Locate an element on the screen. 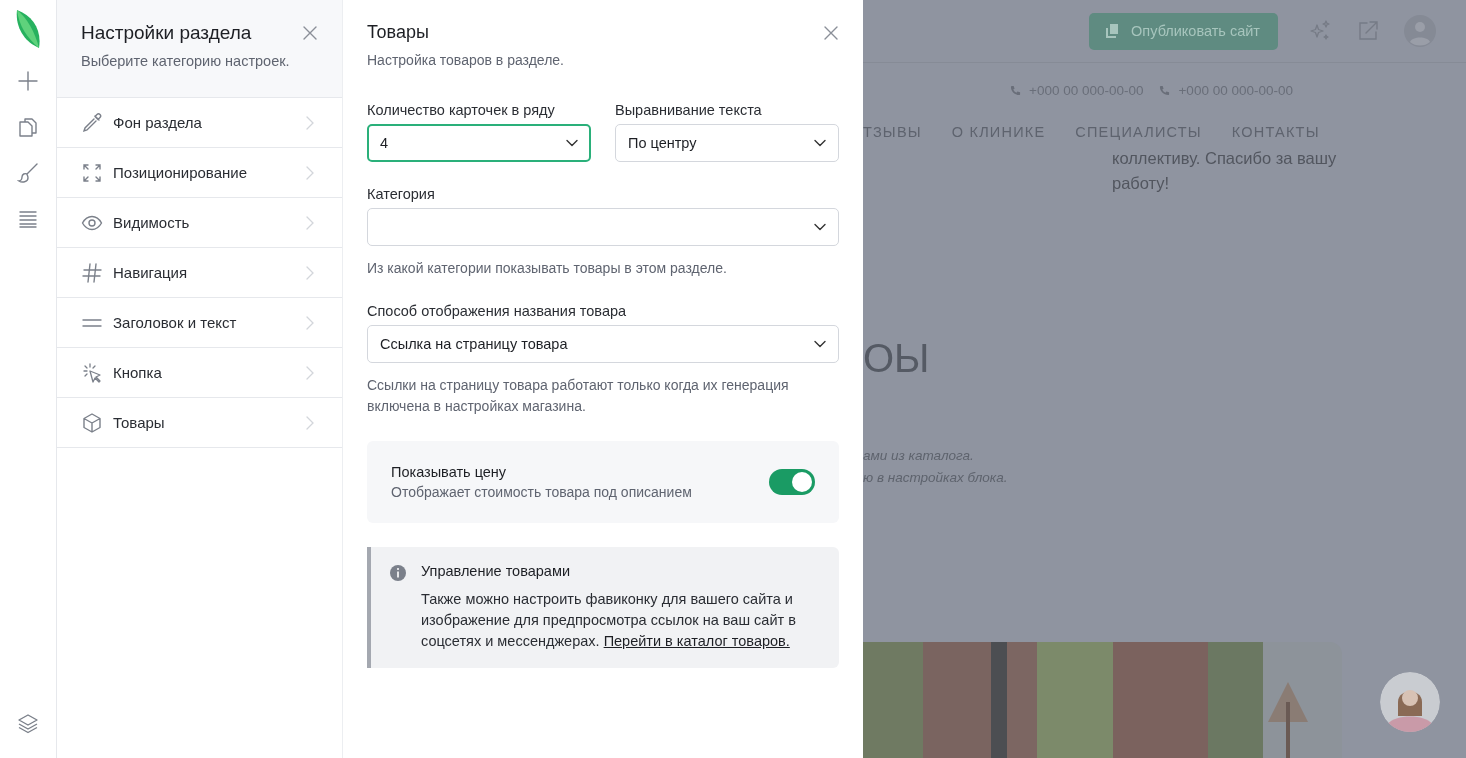 The width and height of the screenshot is (1466, 758). panel-title: Настройки раздела is located at coordinates (166, 33).